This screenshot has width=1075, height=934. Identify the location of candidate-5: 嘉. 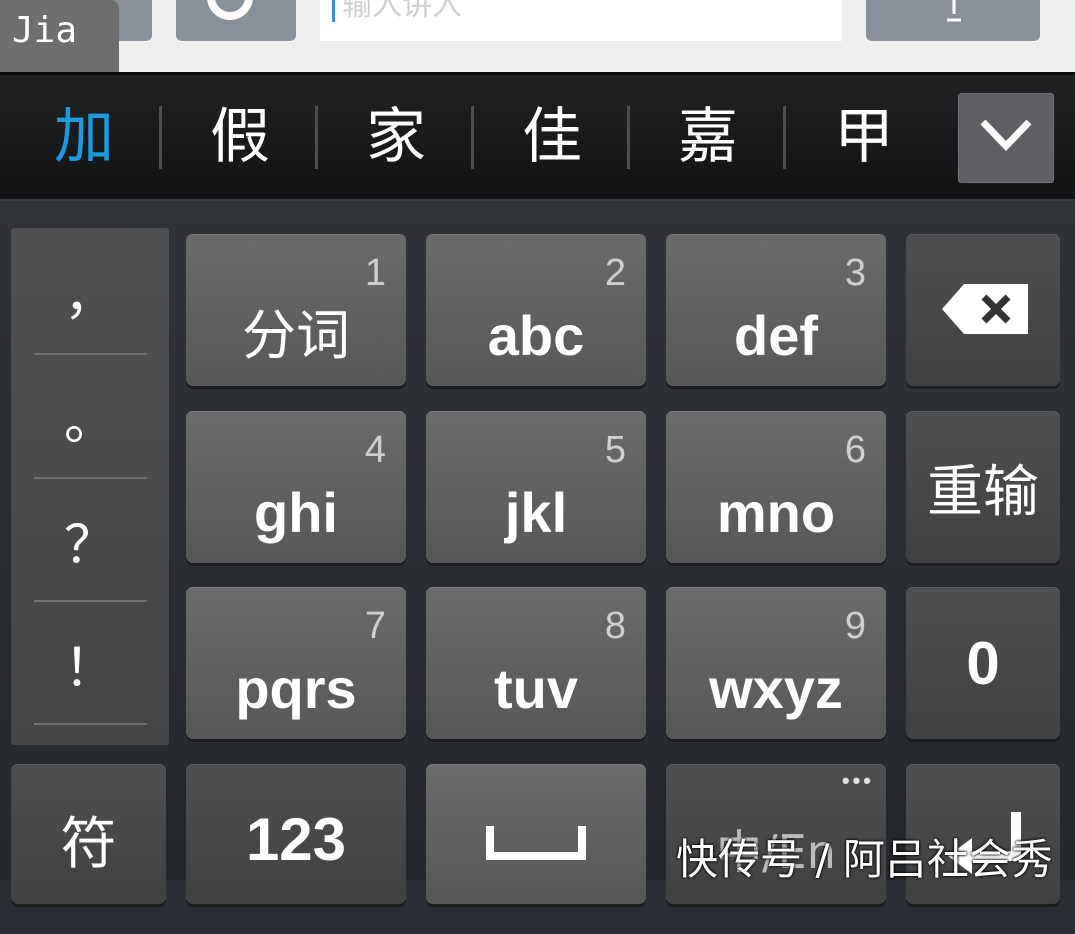
(708, 137).